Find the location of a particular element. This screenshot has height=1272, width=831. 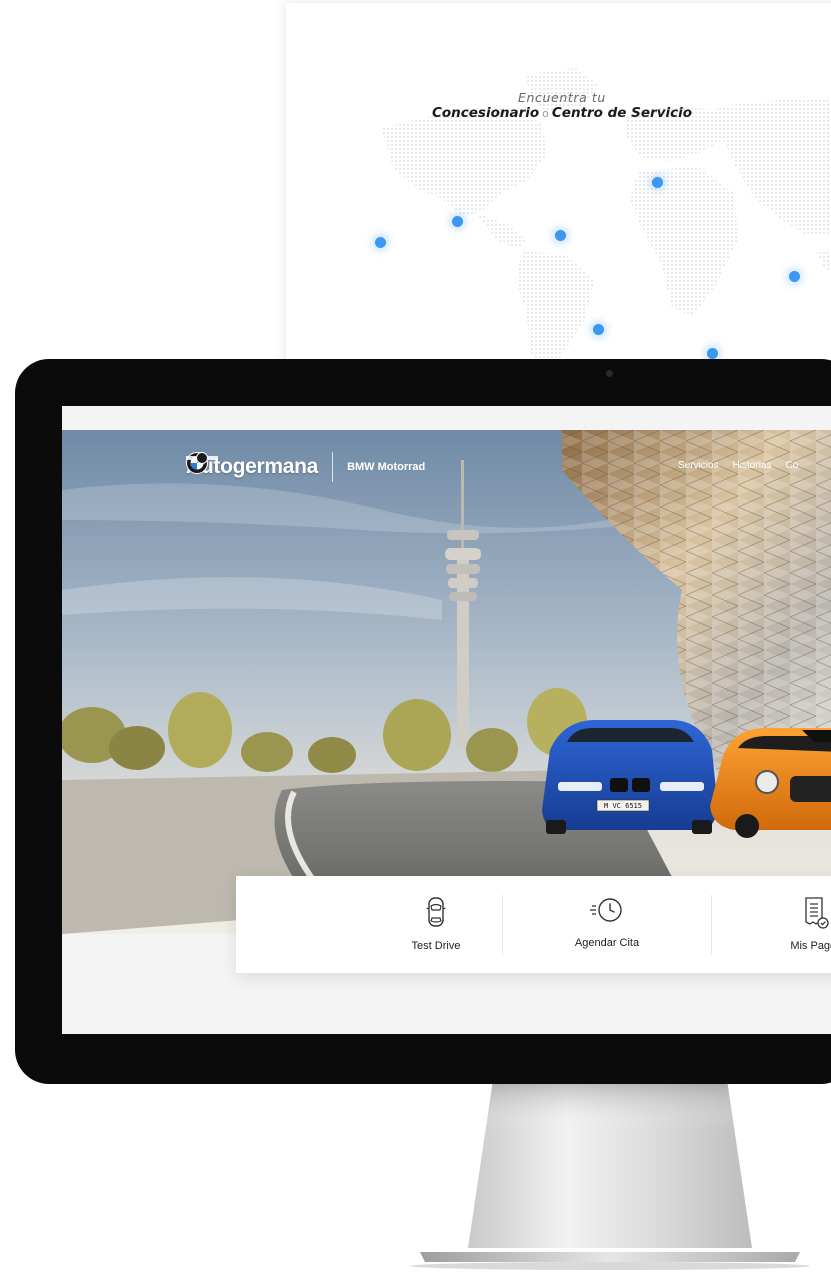

clock-icon is located at coordinates (606, 910).